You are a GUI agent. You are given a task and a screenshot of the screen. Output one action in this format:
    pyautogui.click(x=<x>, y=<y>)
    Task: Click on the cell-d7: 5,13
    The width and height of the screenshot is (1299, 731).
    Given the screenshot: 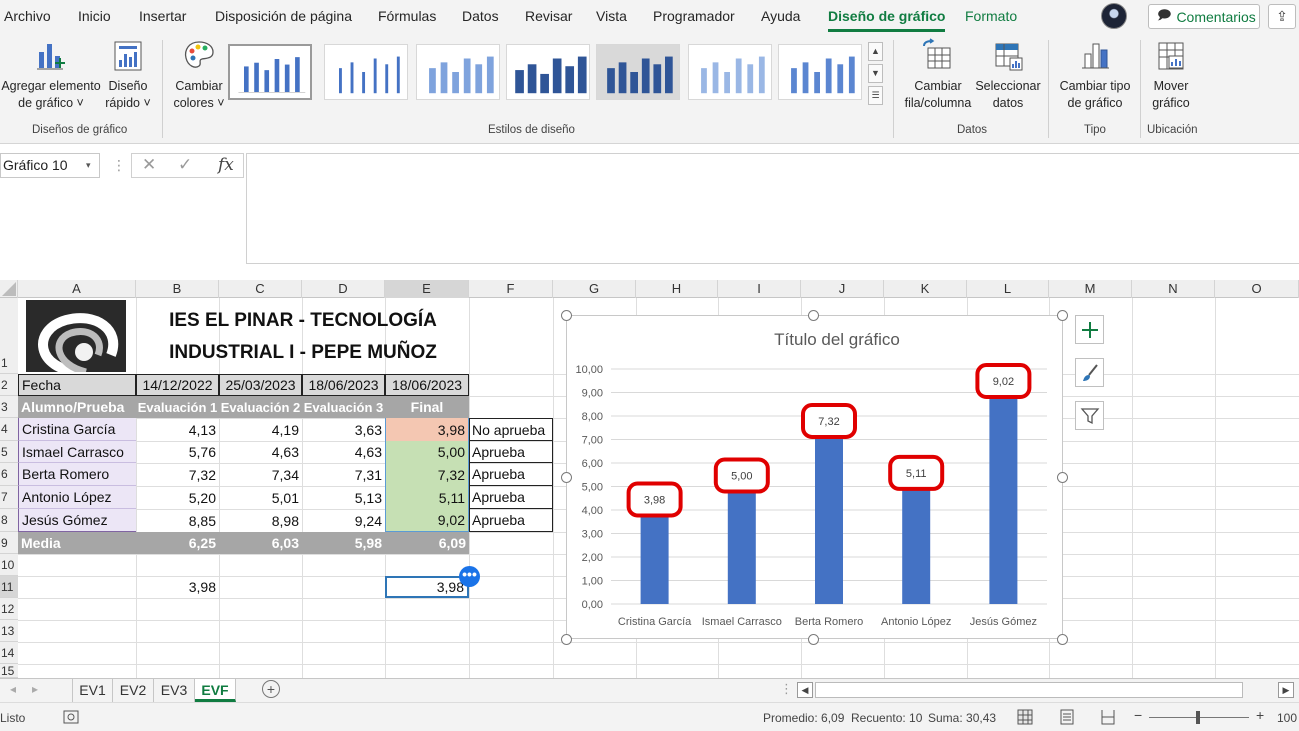 What is the action you would take?
    pyautogui.click(x=343, y=497)
    